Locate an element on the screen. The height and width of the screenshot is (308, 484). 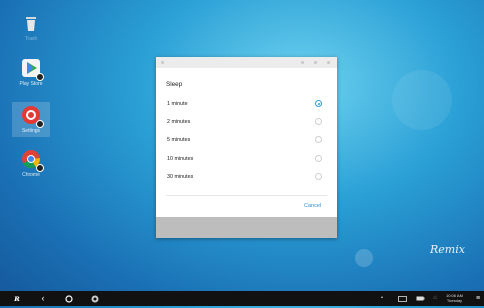
play-store-icon is located at coordinates (32, 69).